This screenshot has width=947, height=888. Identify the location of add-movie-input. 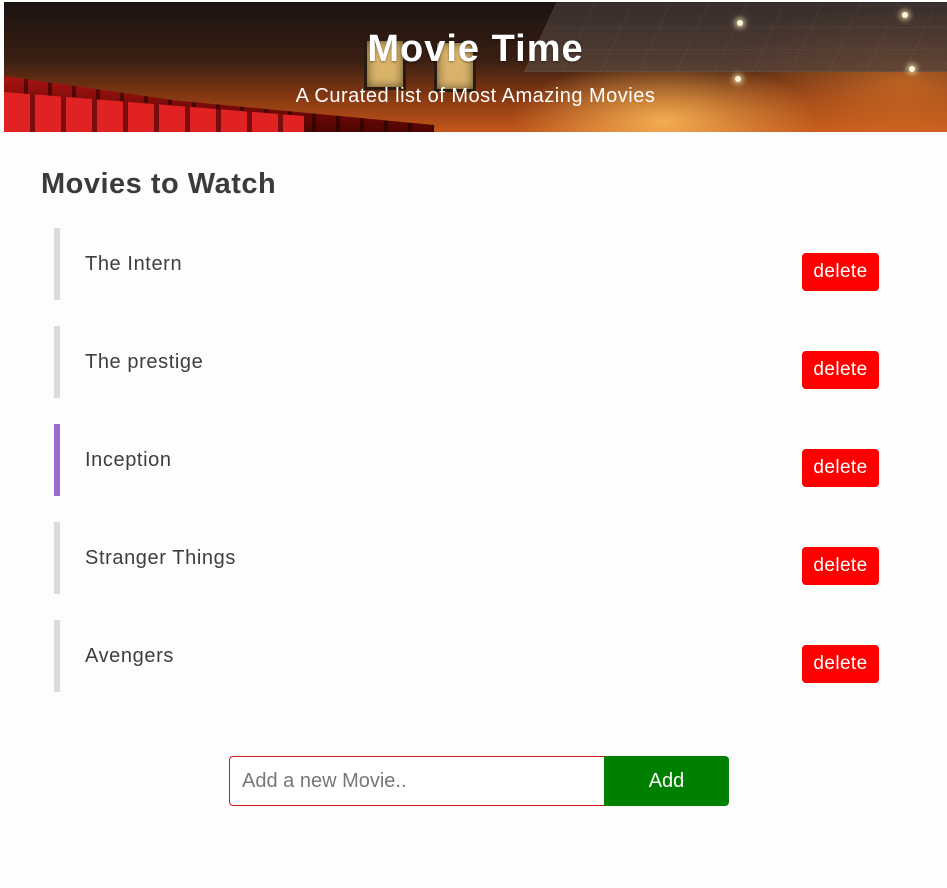
(416, 781).